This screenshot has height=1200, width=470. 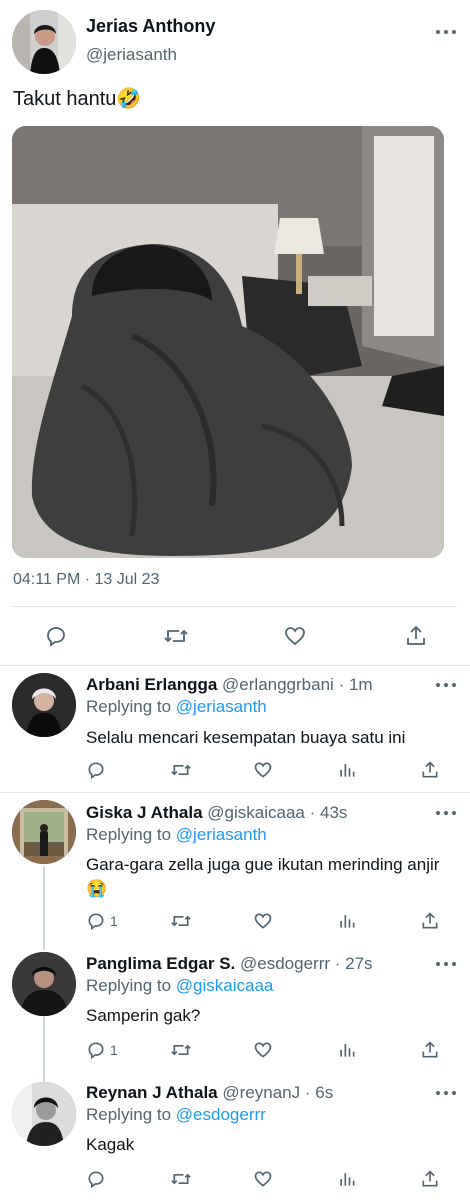 I want to click on reply-text: Selalu mencari kesempatan buaya satu ini, so click(x=246, y=737).